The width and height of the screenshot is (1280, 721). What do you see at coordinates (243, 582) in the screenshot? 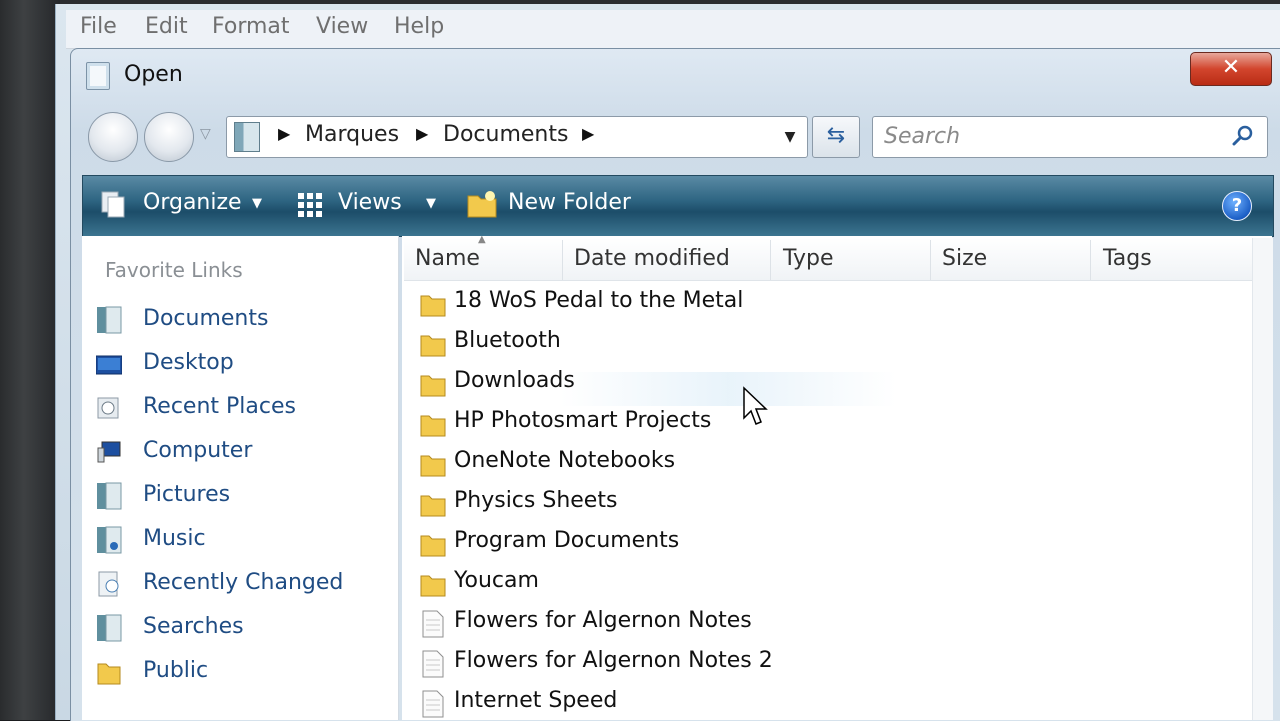
I see `sidebar-item-label: Recently Changed` at bounding box center [243, 582].